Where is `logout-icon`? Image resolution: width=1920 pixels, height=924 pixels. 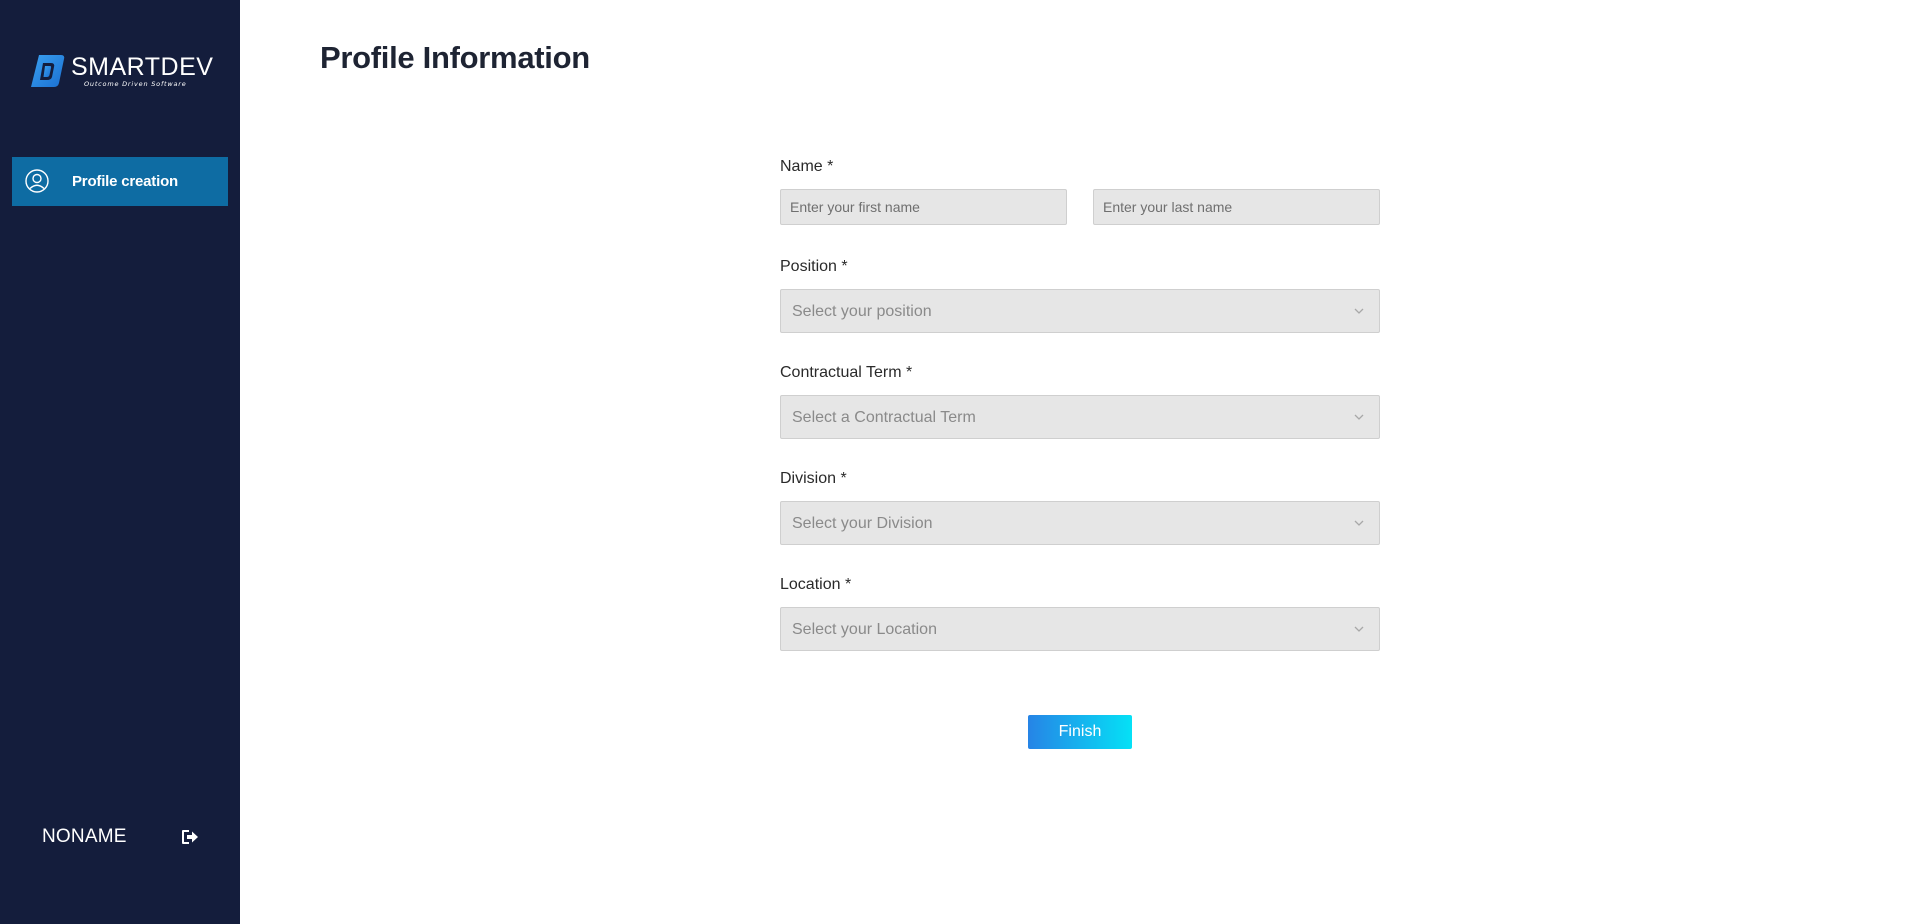 logout-icon is located at coordinates (190, 837).